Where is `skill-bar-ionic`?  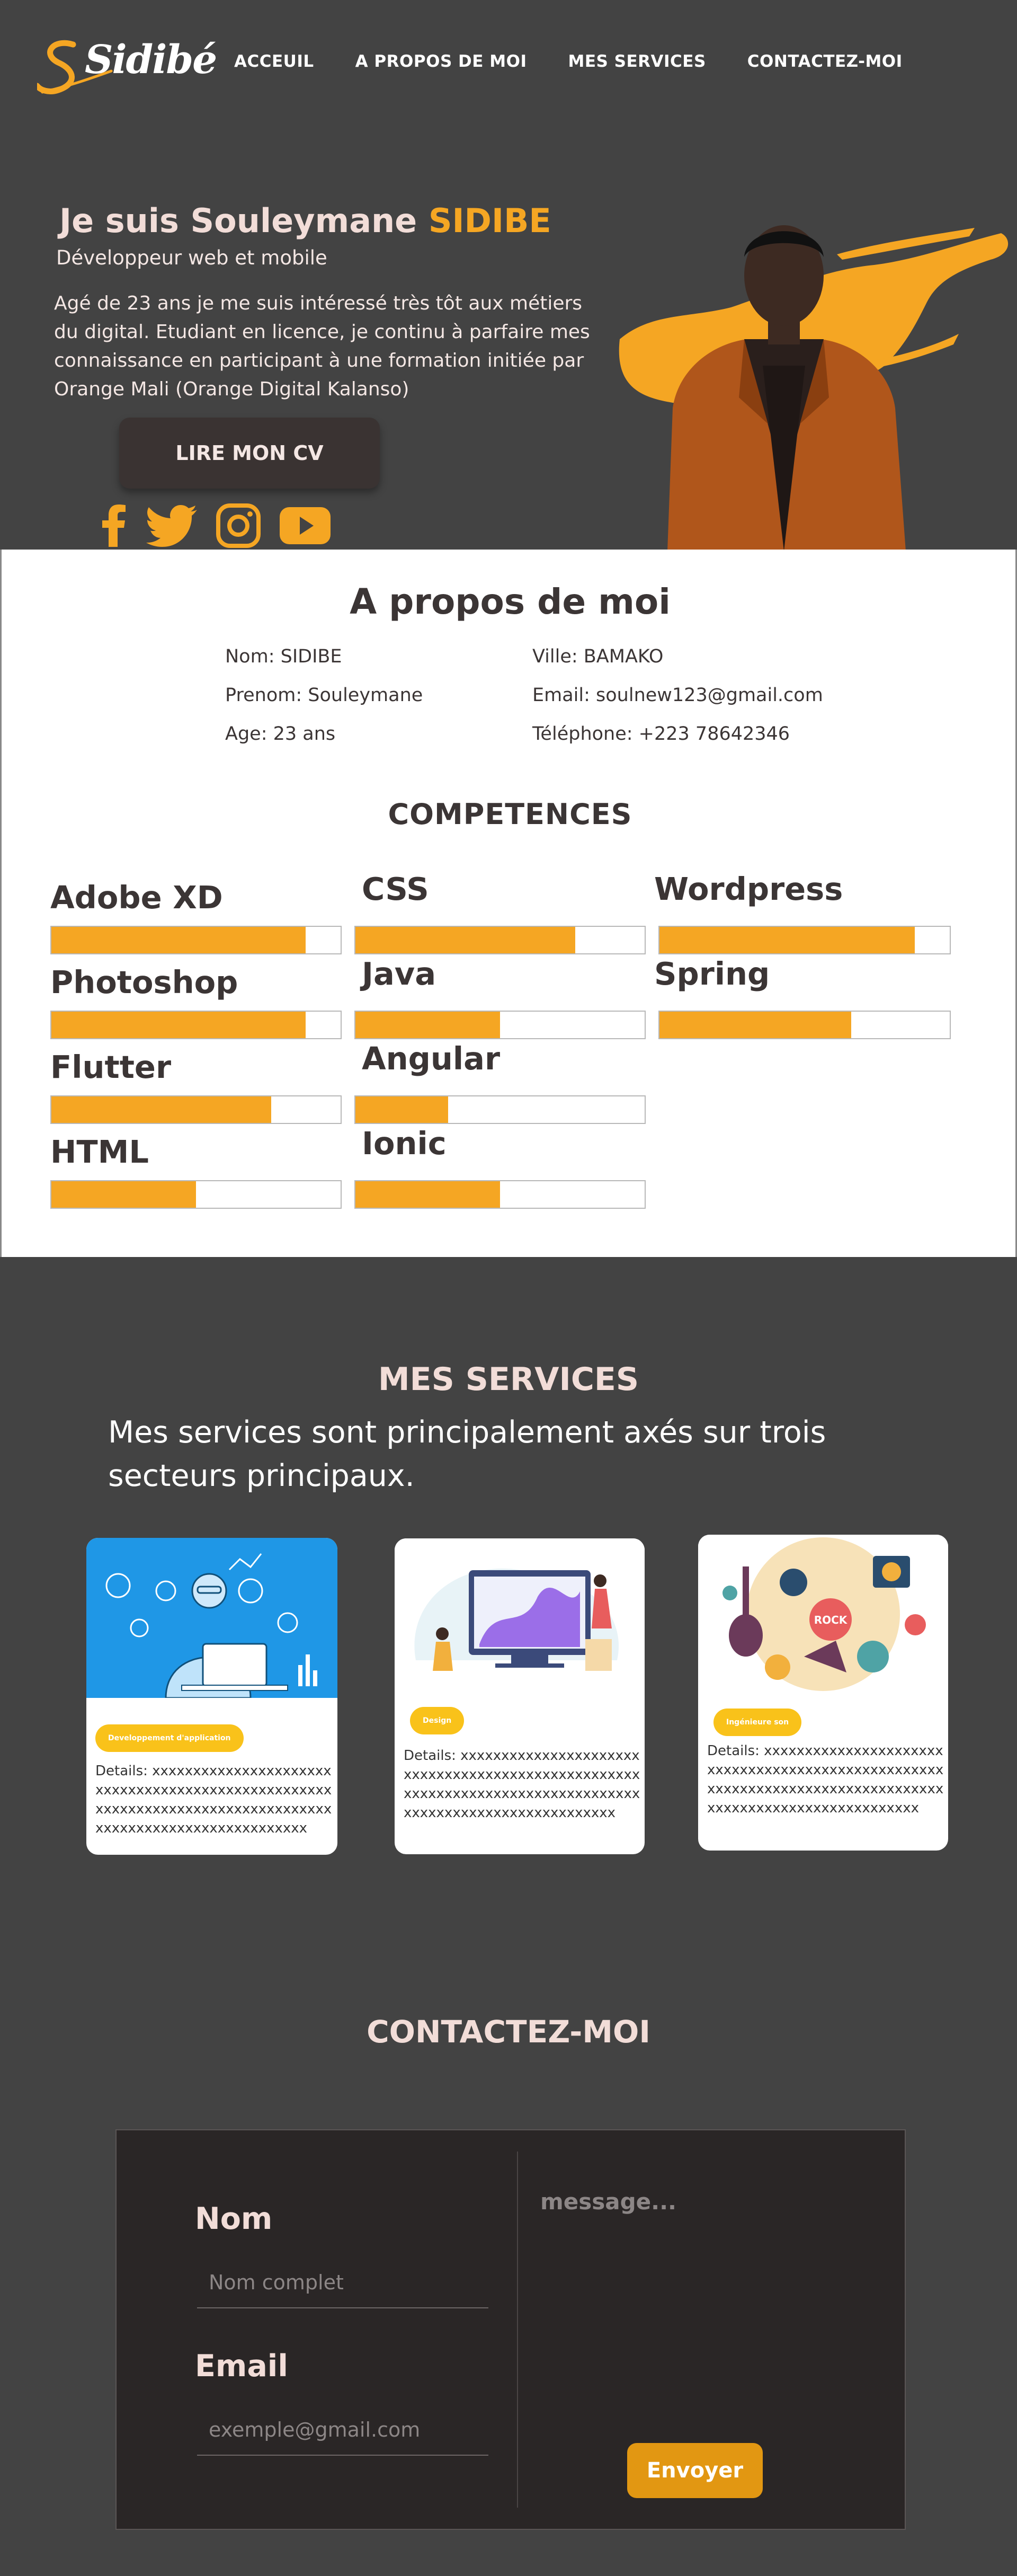 skill-bar-ionic is located at coordinates (500, 1194).